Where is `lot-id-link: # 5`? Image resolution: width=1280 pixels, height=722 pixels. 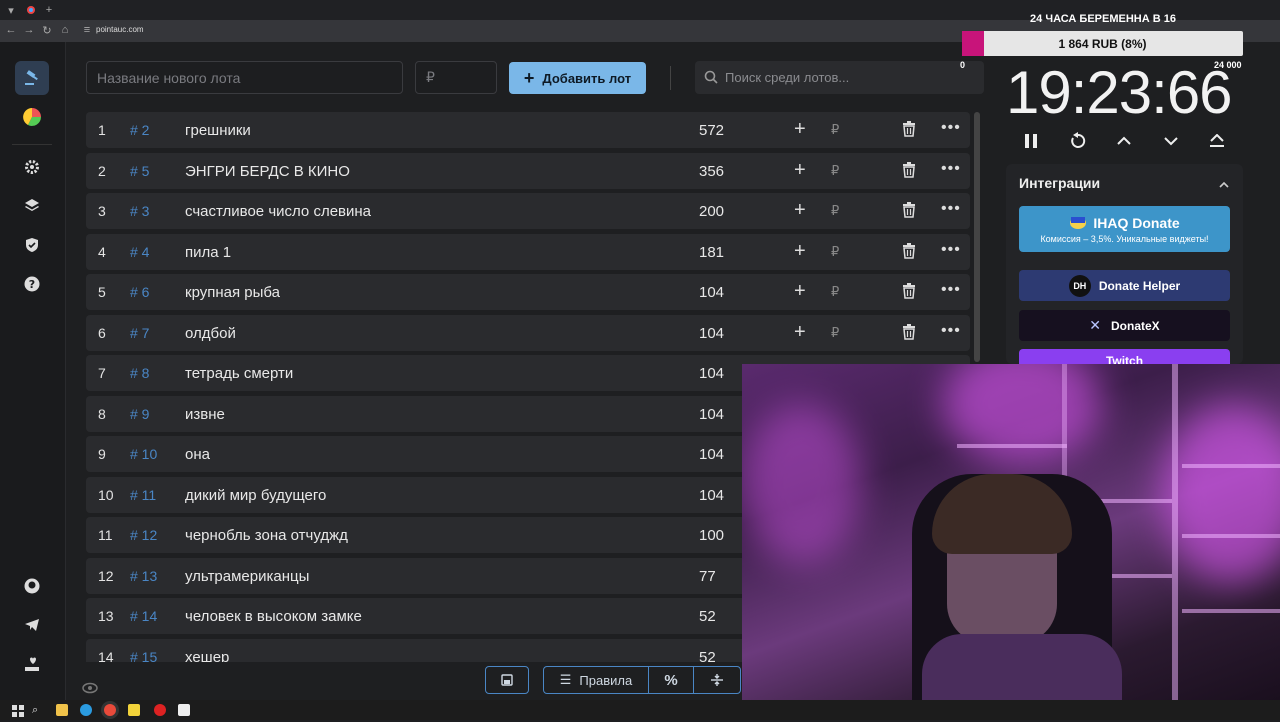
lot-id-link: # 5 is located at coordinates (139, 171).